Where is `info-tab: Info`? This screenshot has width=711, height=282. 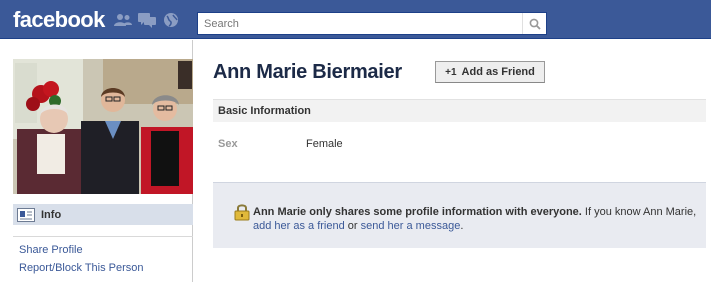
info-tab: Info is located at coordinates (103, 214).